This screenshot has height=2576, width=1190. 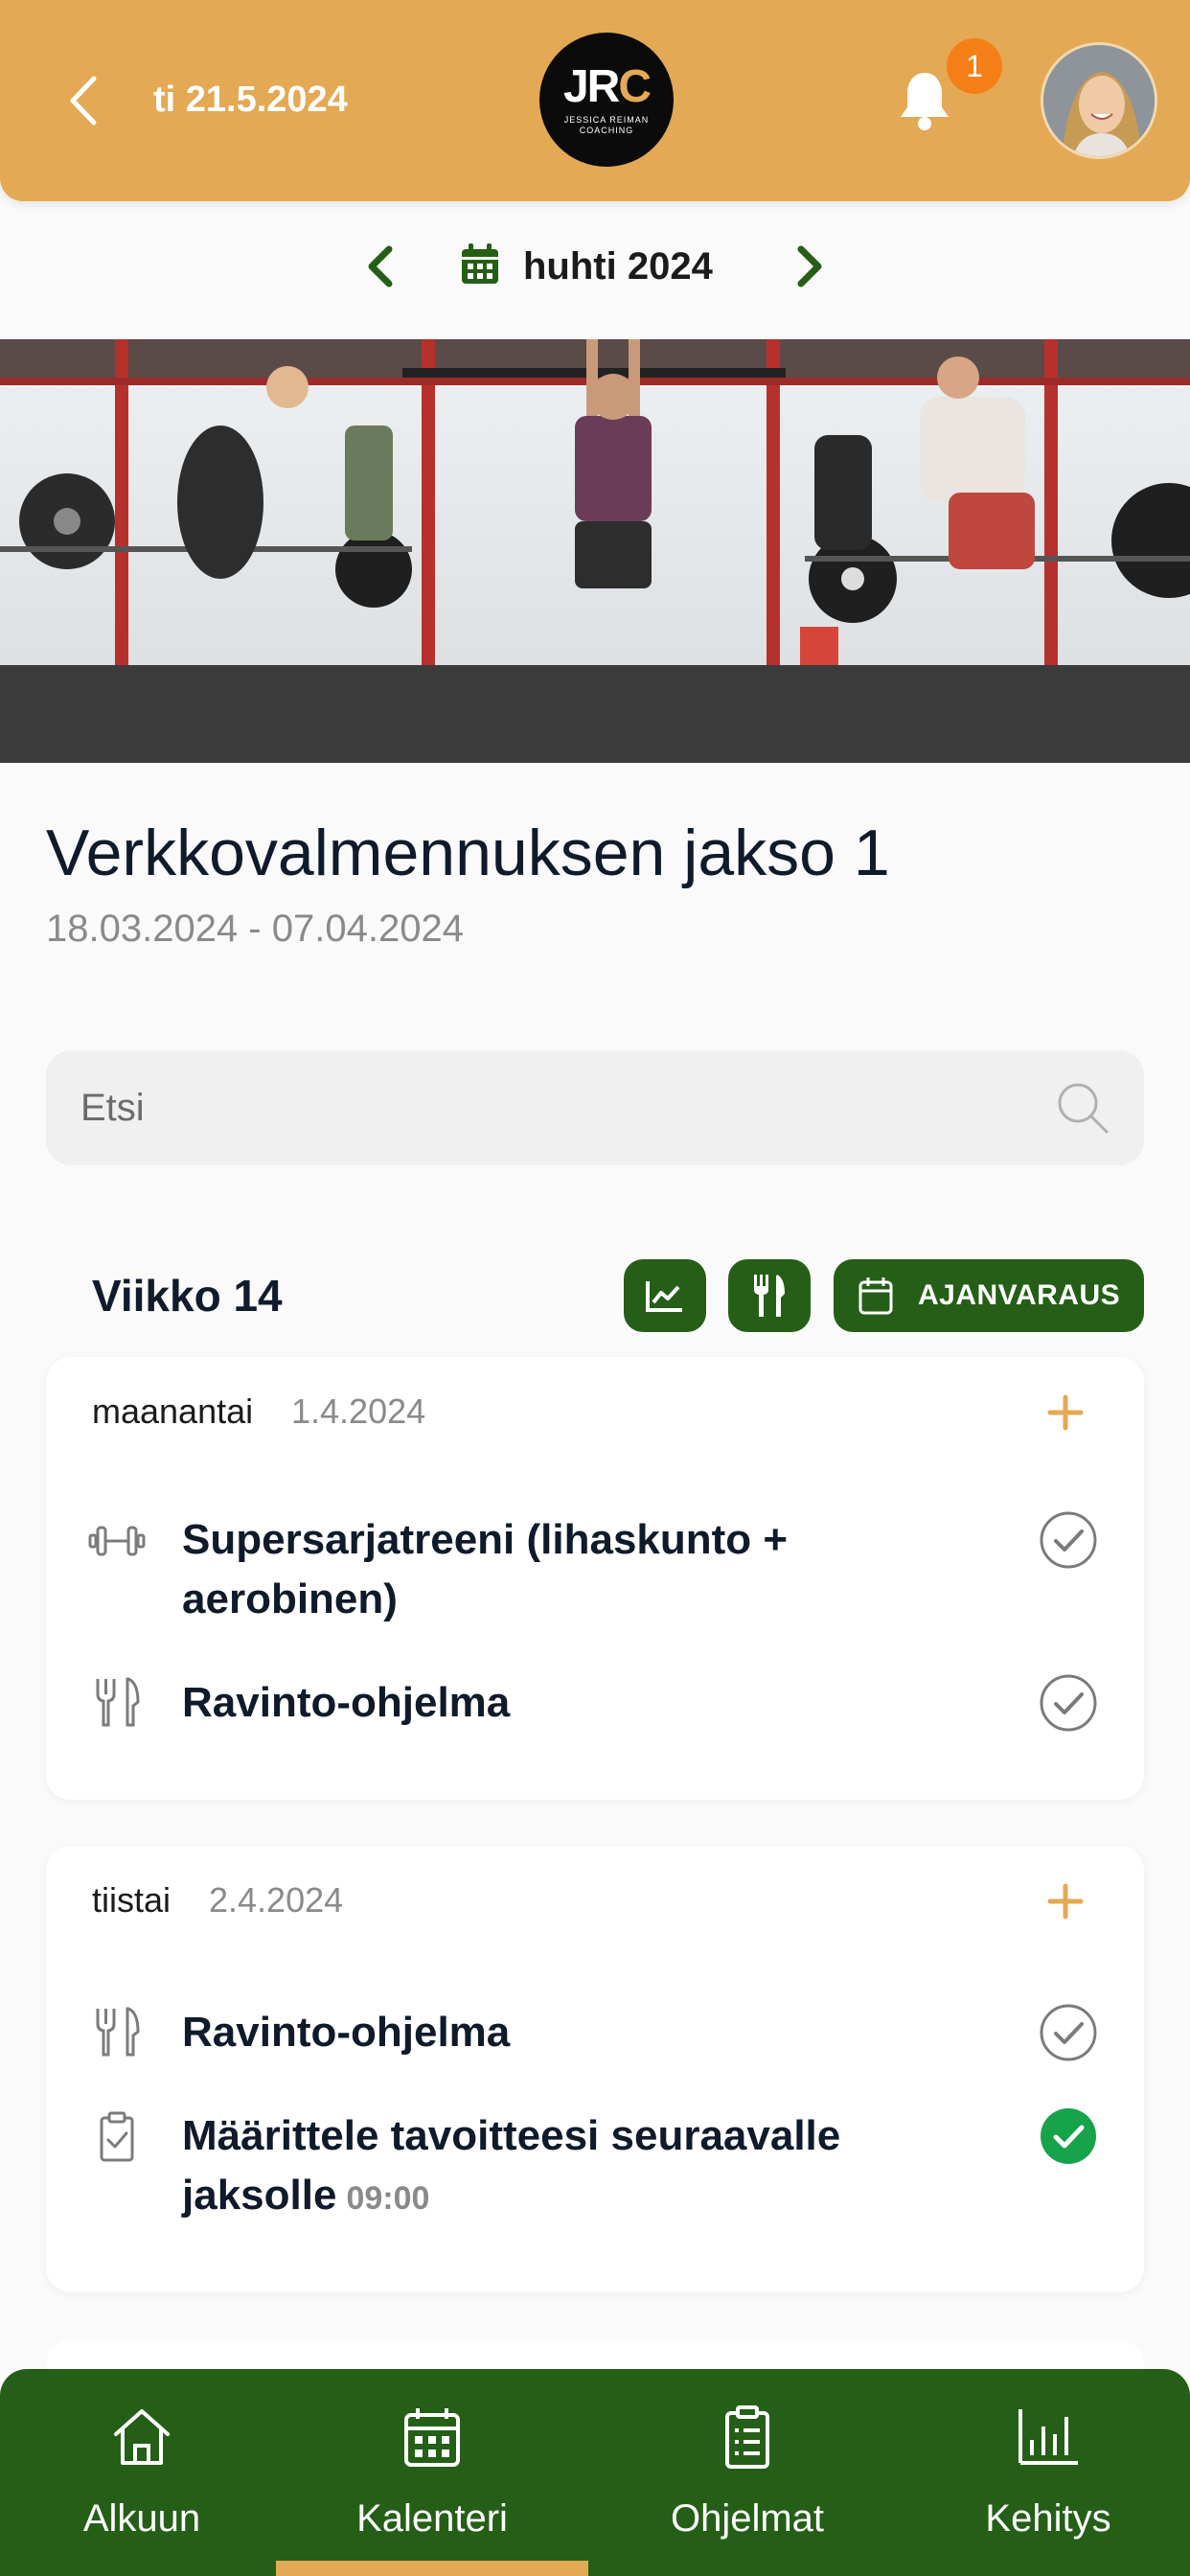 What do you see at coordinates (618, 266) in the screenshot?
I see `month-label: huhti 2024` at bounding box center [618, 266].